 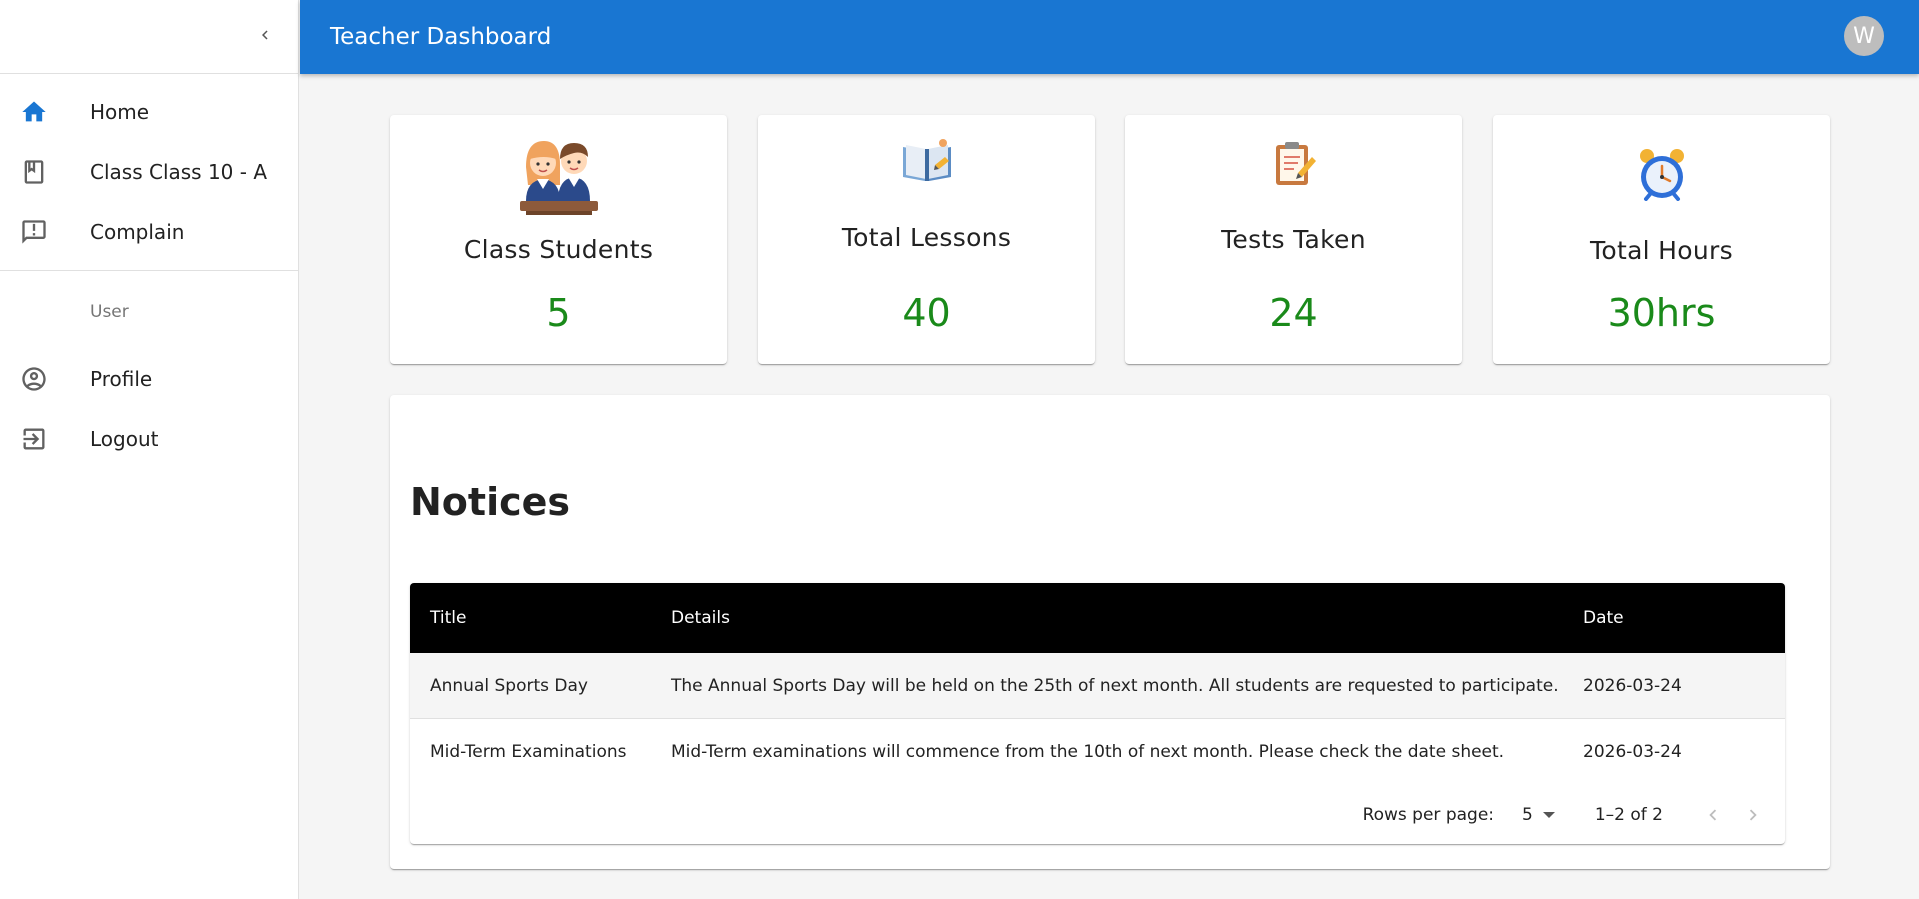 What do you see at coordinates (124, 439) in the screenshot?
I see `sidebar-item-label: Logout` at bounding box center [124, 439].